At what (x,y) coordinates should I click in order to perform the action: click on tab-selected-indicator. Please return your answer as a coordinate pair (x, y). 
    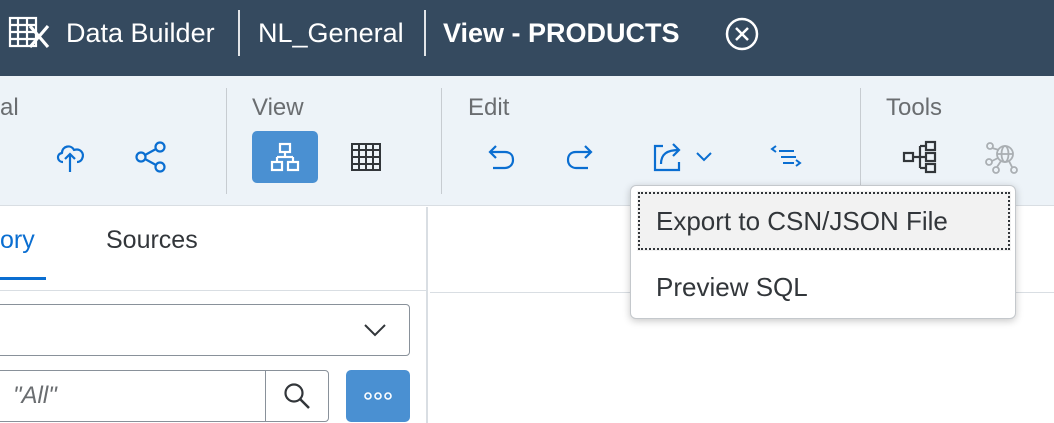
    Looking at the image, I should click on (23, 278).